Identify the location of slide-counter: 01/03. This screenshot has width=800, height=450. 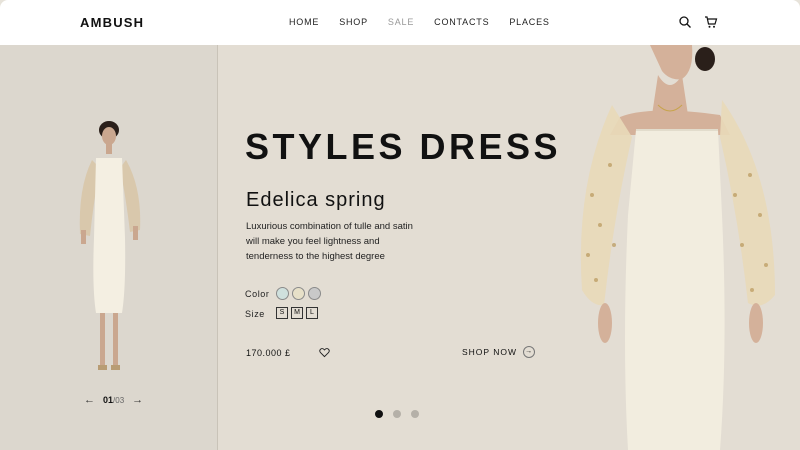
(113, 400).